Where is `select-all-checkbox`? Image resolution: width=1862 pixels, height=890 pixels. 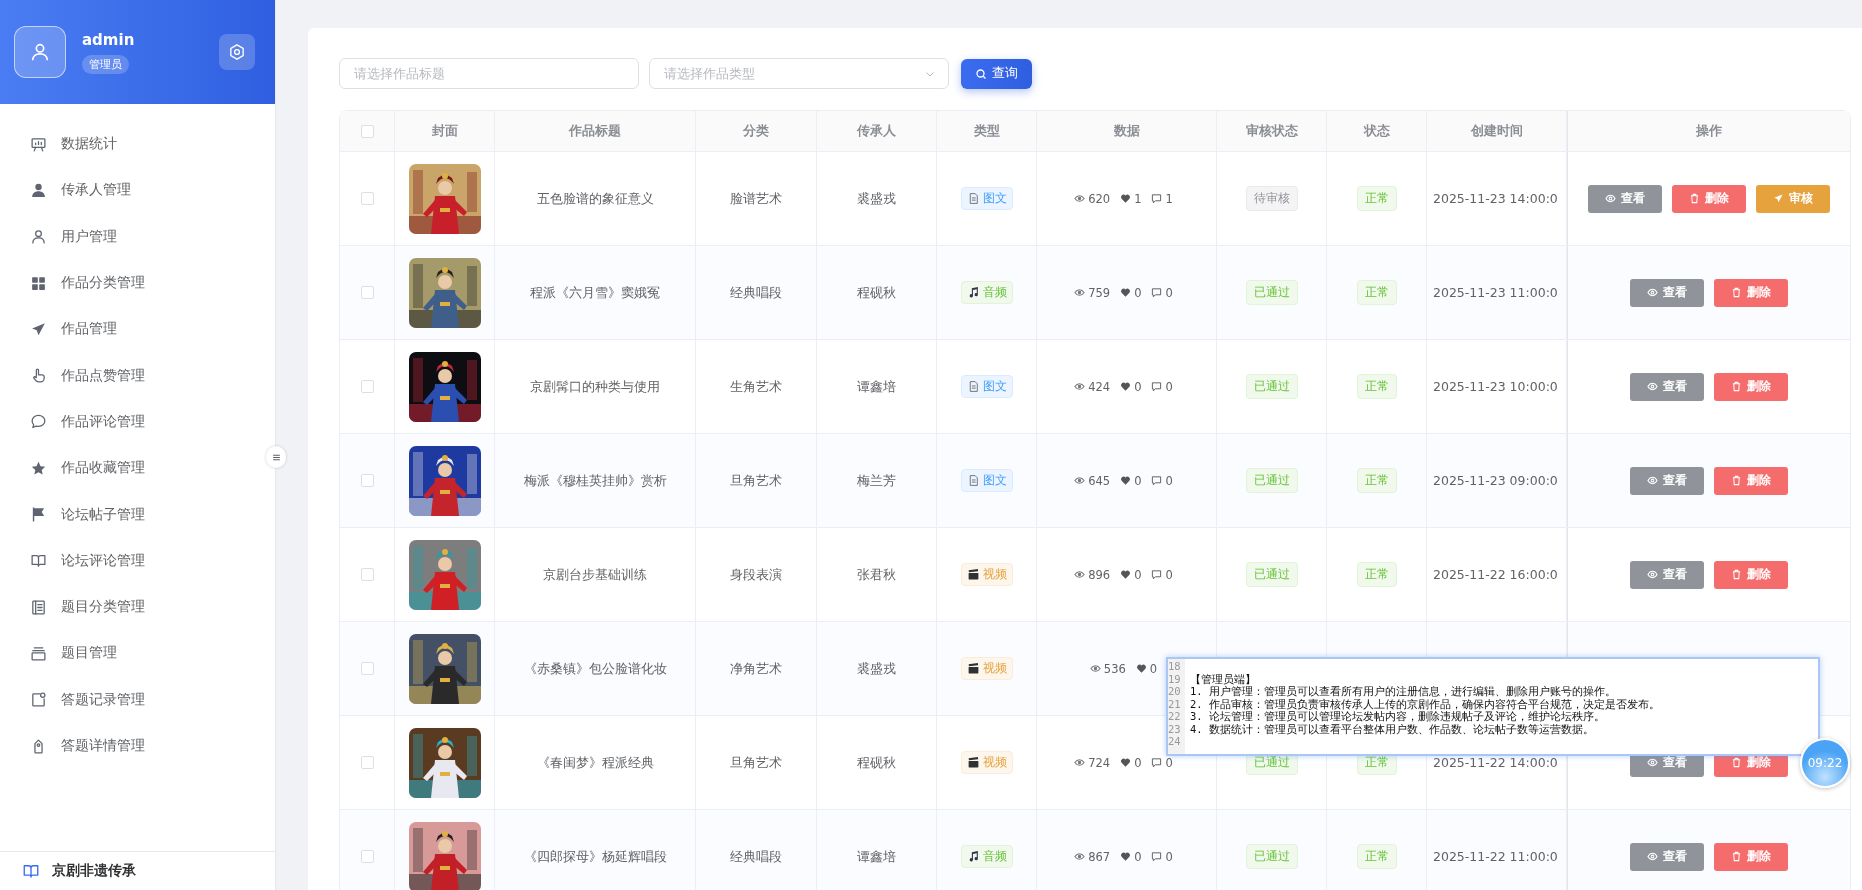 select-all-checkbox is located at coordinates (367, 131).